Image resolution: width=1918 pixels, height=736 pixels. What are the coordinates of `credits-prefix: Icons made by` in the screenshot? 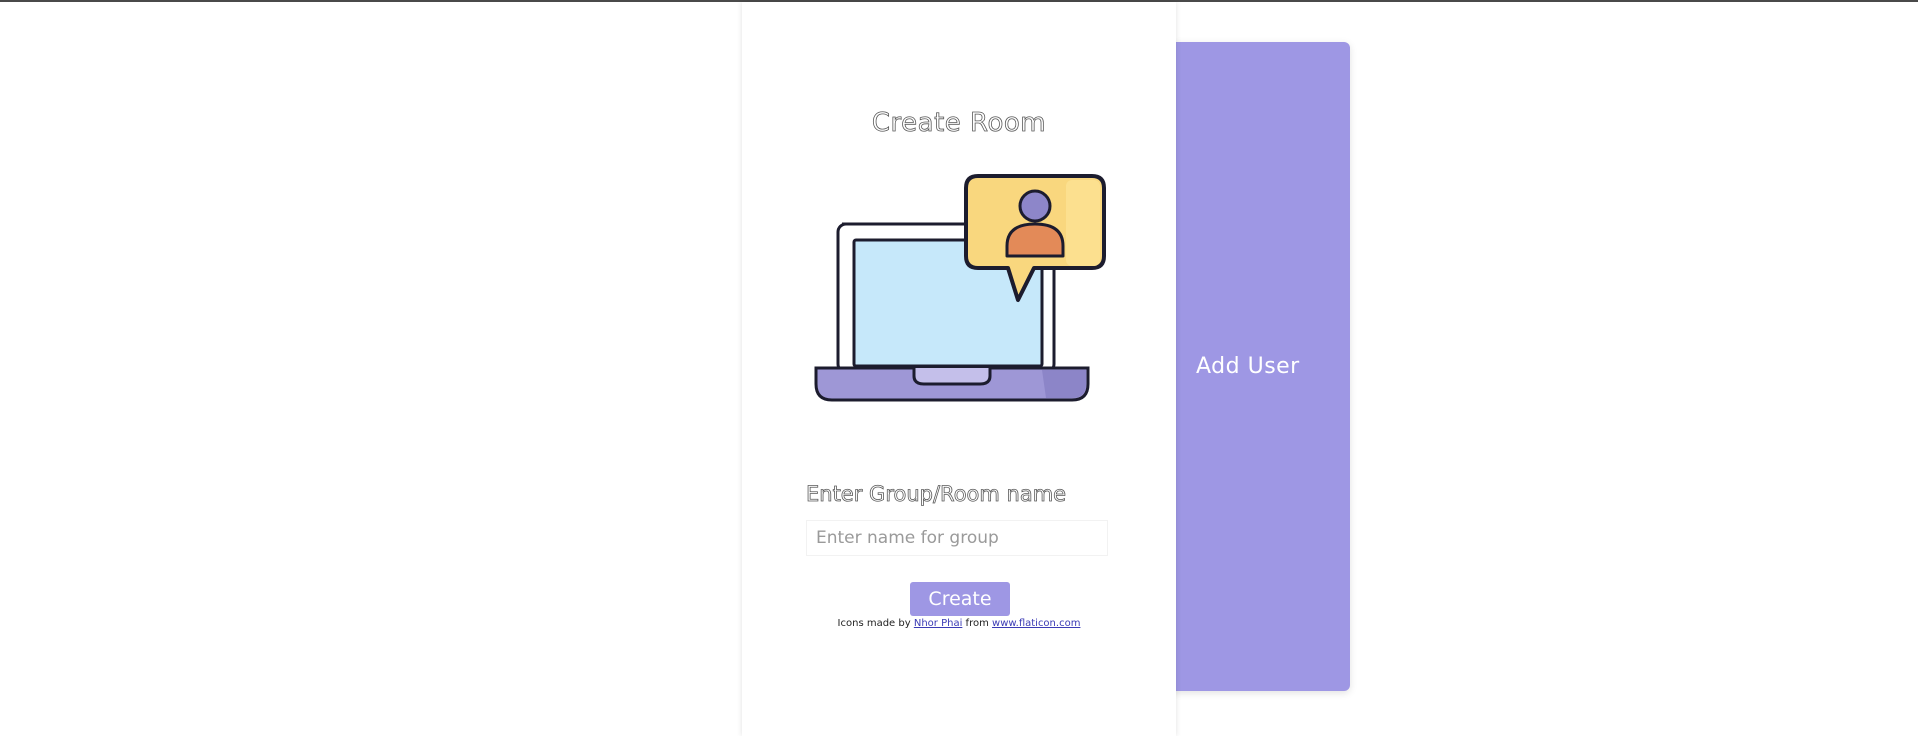 It's located at (874, 623).